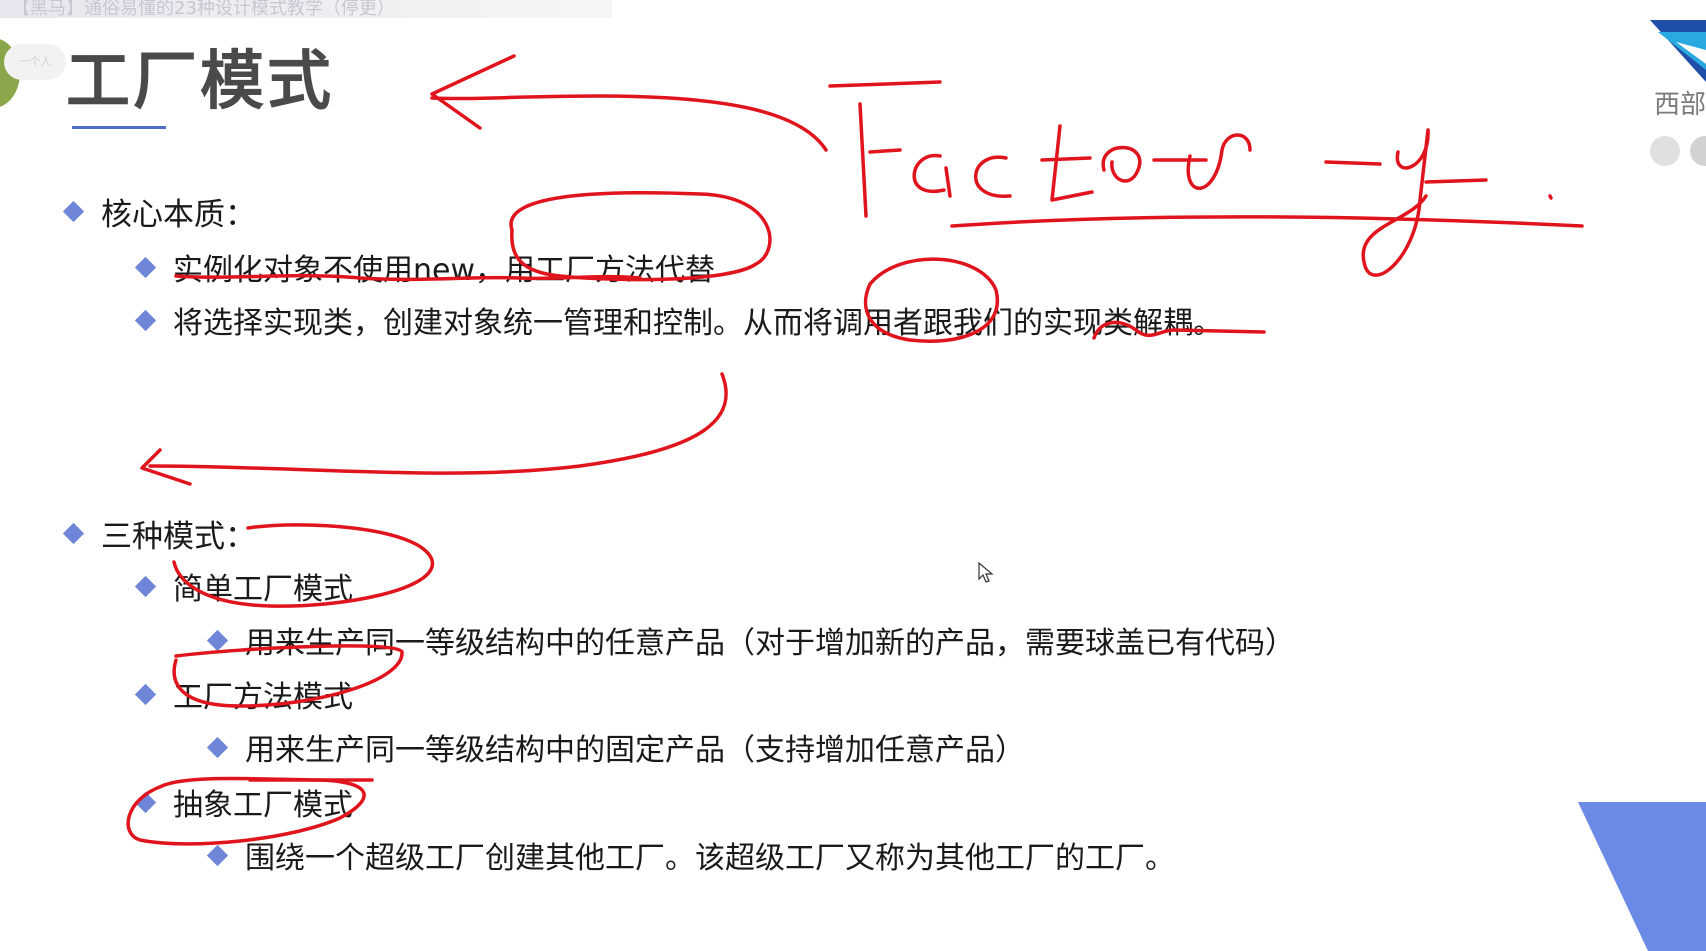 This screenshot has height=951, width=1706. Describe the element at coordinates (1678, 51) in the screenshot. I see `logo-icon` at that location.